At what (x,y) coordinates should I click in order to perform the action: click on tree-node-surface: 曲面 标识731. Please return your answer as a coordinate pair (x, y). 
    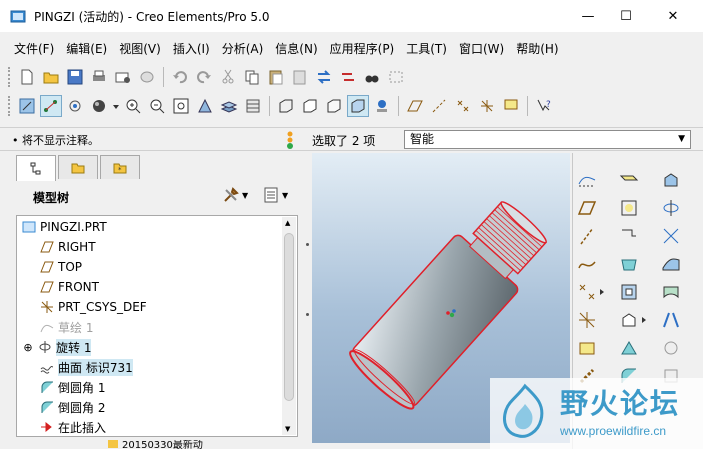
    Looking at the image, I should click on (86, 367).